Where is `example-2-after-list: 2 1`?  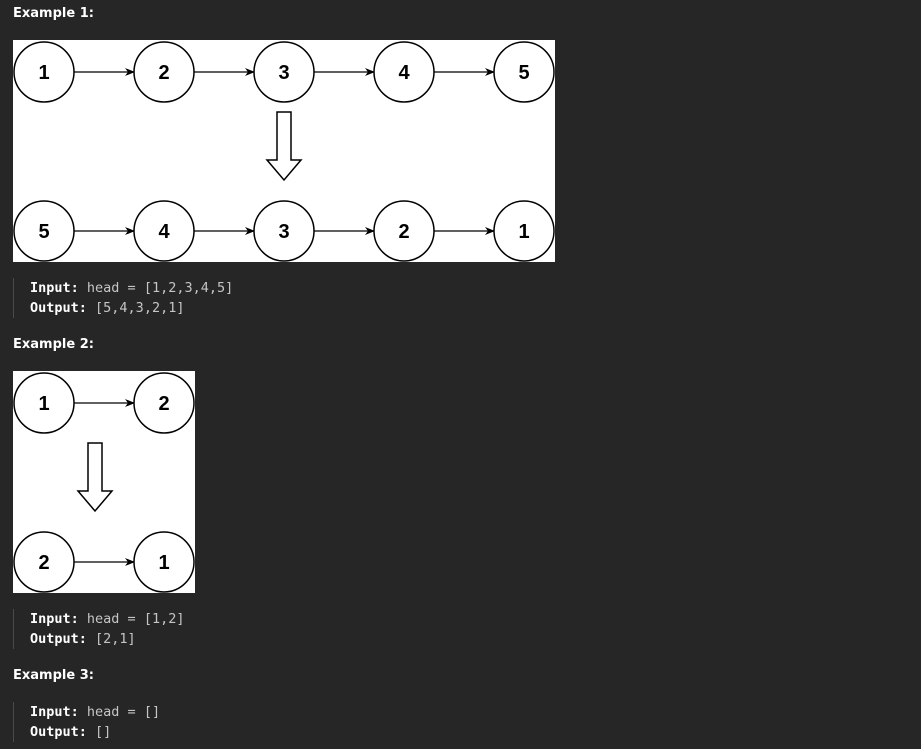
example-2-after-list: 2 1 is located at coordinates (104, 562).